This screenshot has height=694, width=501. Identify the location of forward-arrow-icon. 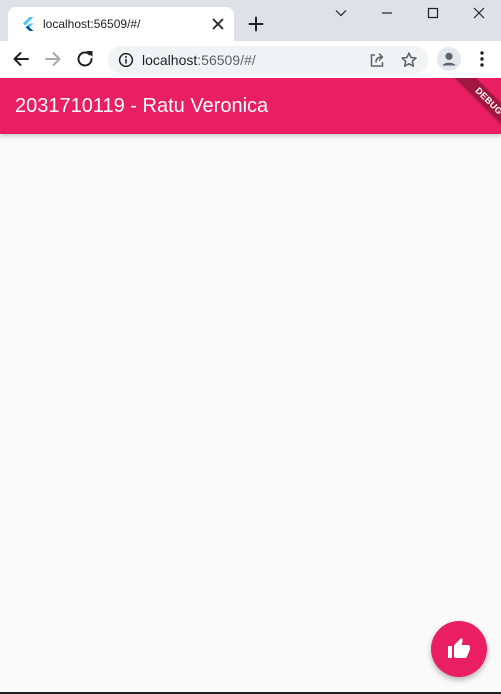
(53, 59).